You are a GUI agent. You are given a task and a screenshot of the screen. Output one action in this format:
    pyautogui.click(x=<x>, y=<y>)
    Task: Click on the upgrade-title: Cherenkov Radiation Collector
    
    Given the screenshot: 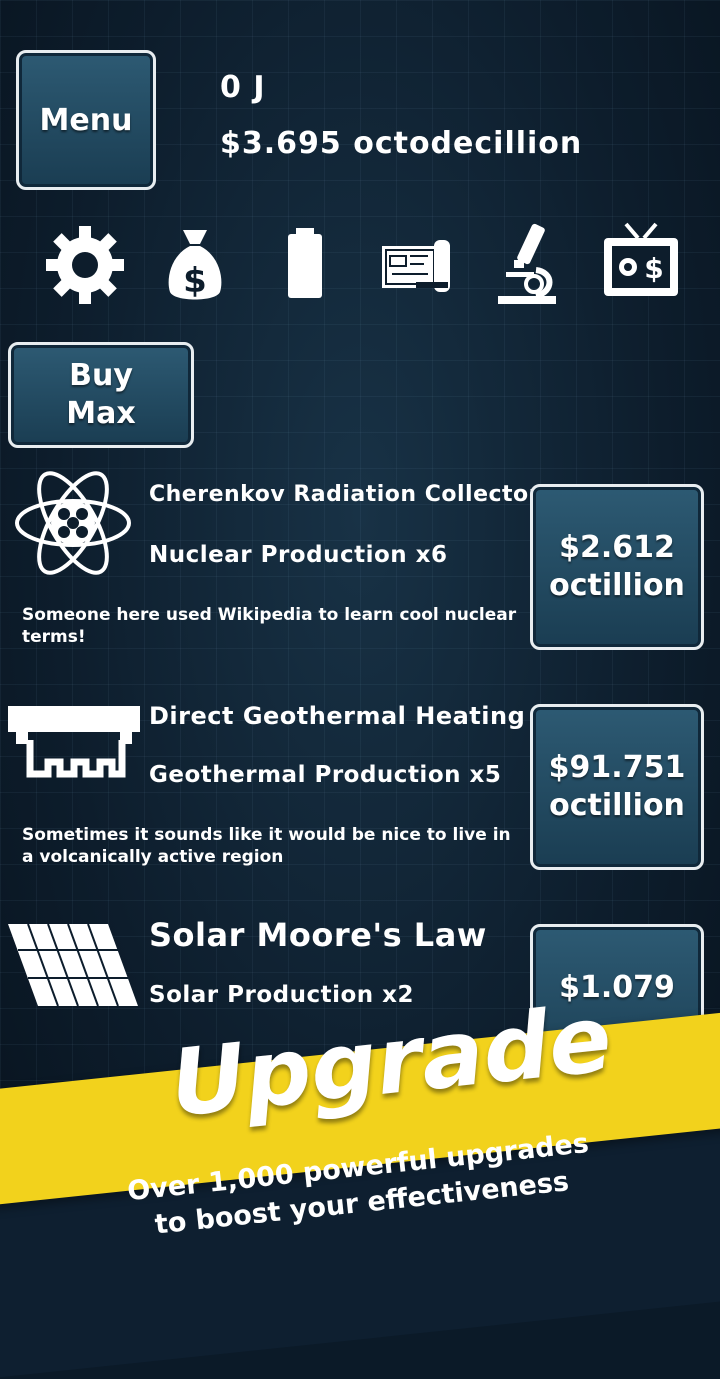 What is the action you would take?
    pyautogui.click(x=345, y=494)
    